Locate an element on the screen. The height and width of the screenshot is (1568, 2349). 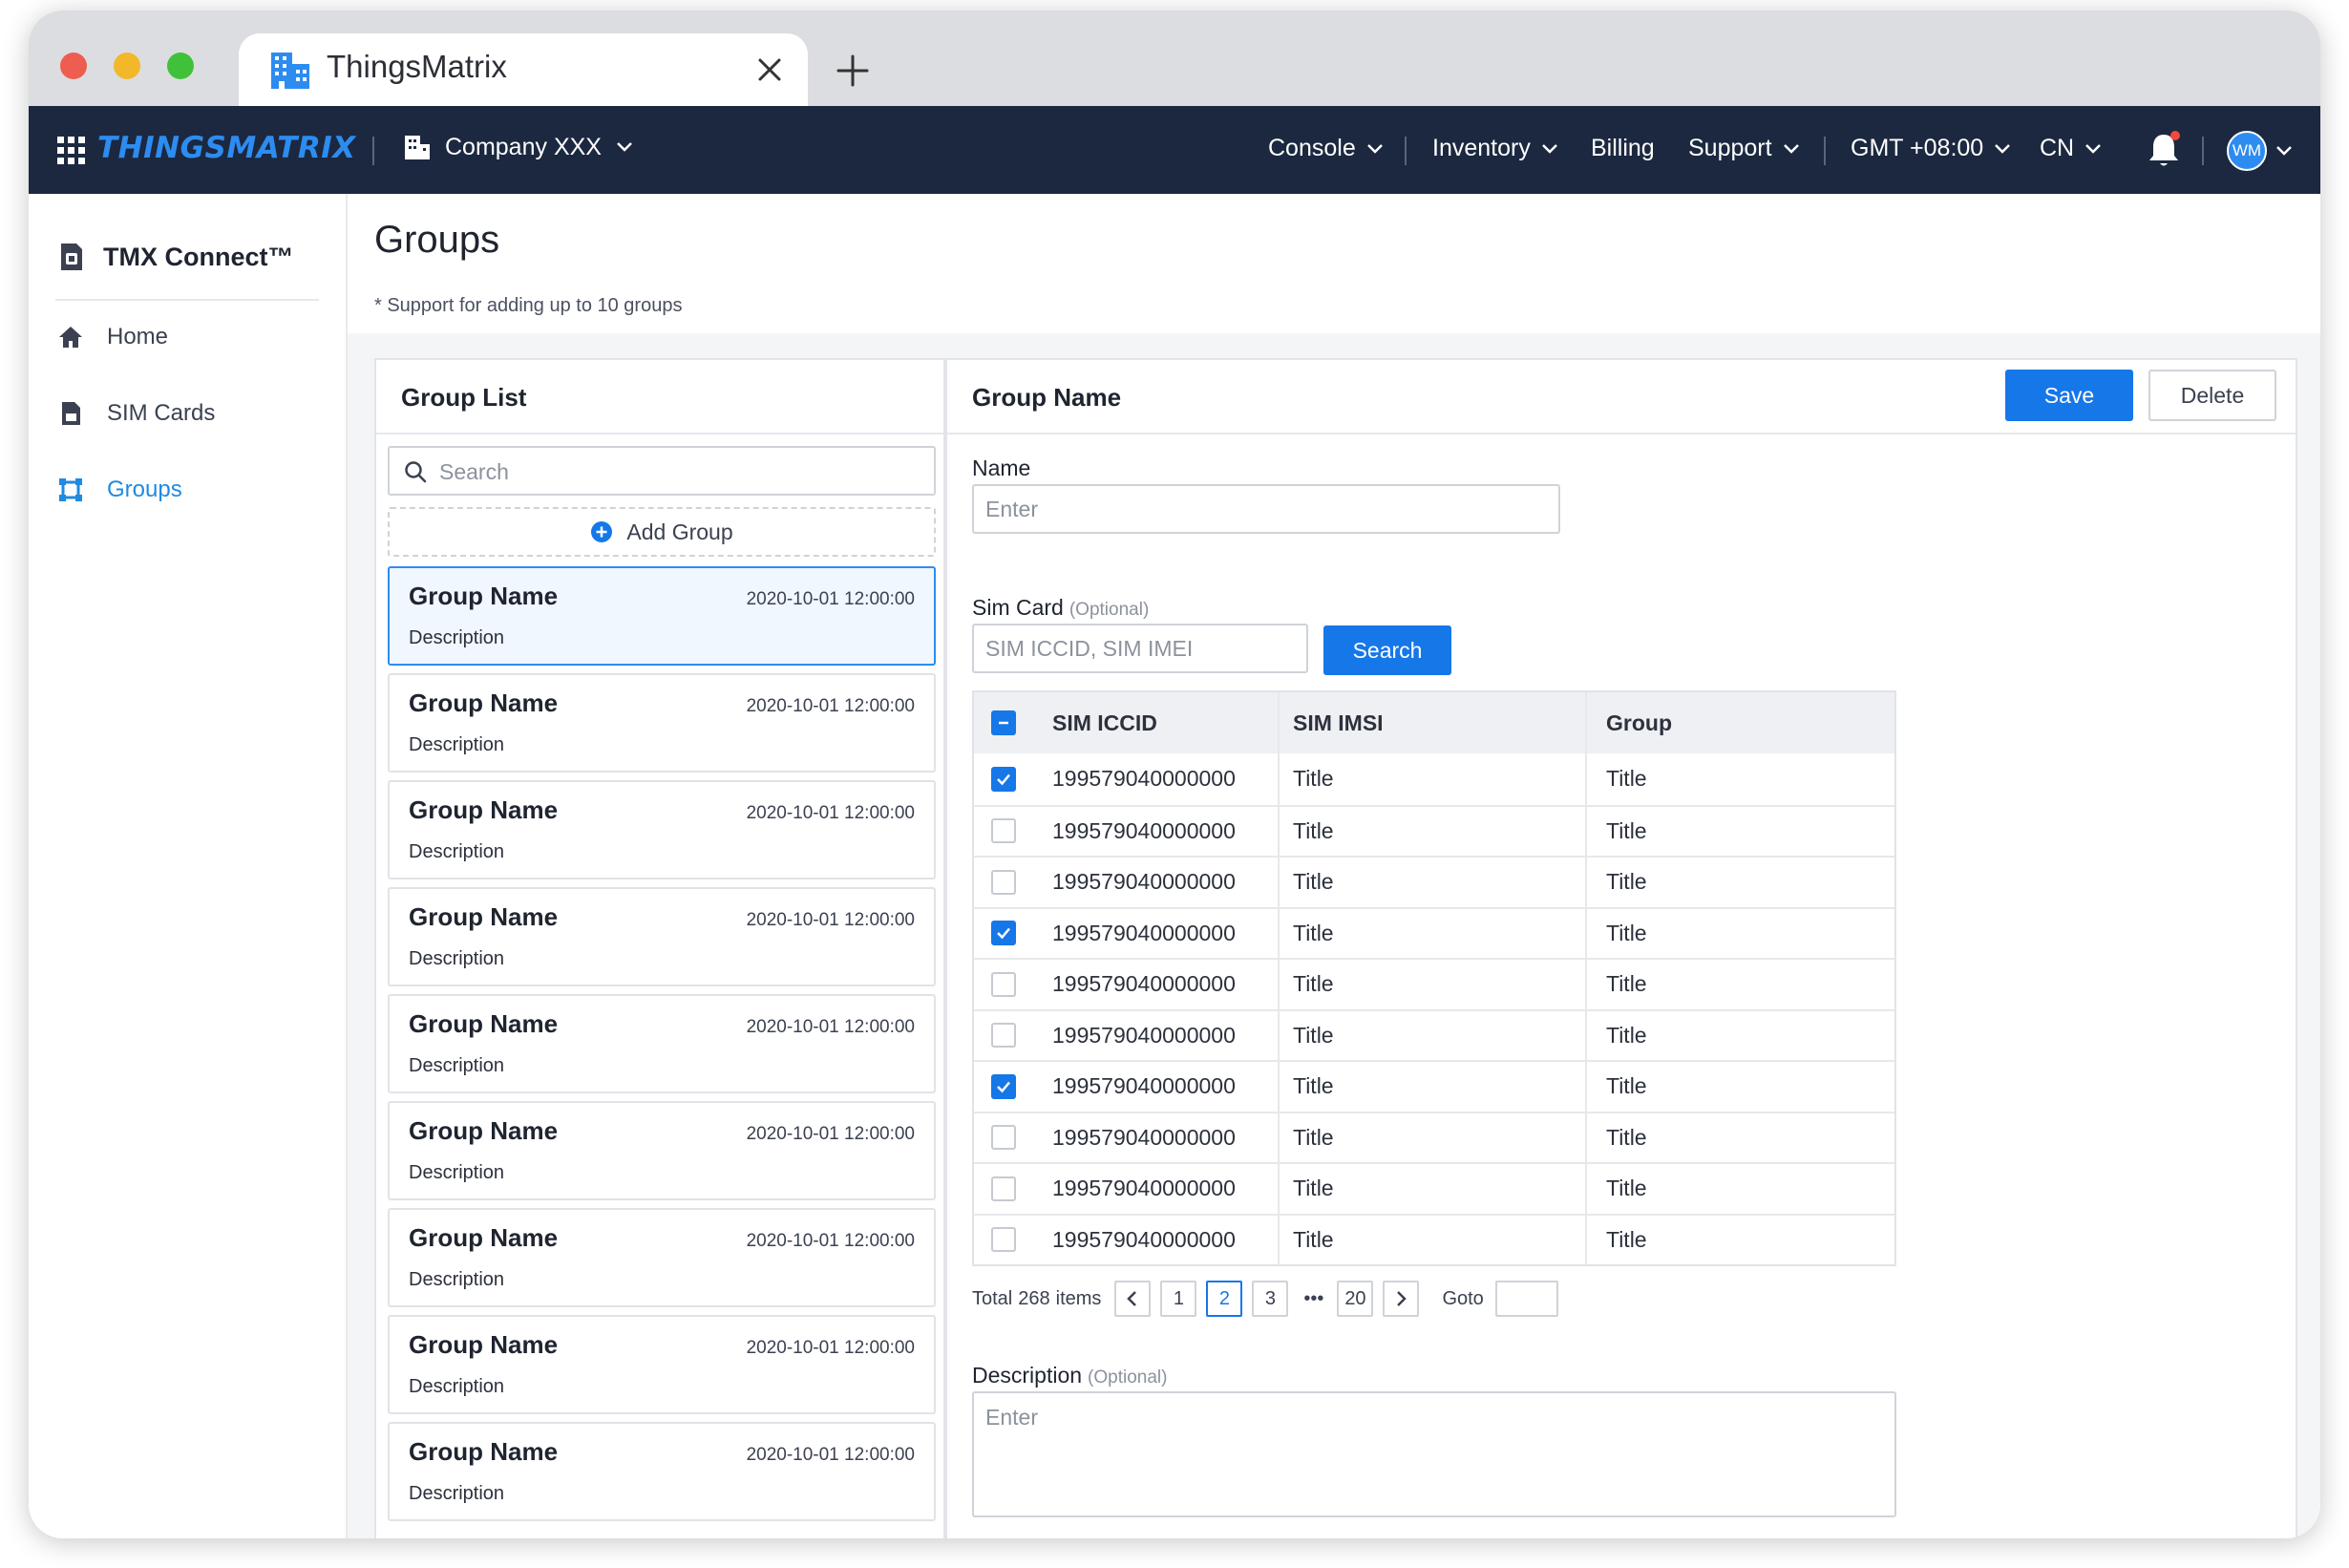
search-icon is located at coordinates (416, 472).